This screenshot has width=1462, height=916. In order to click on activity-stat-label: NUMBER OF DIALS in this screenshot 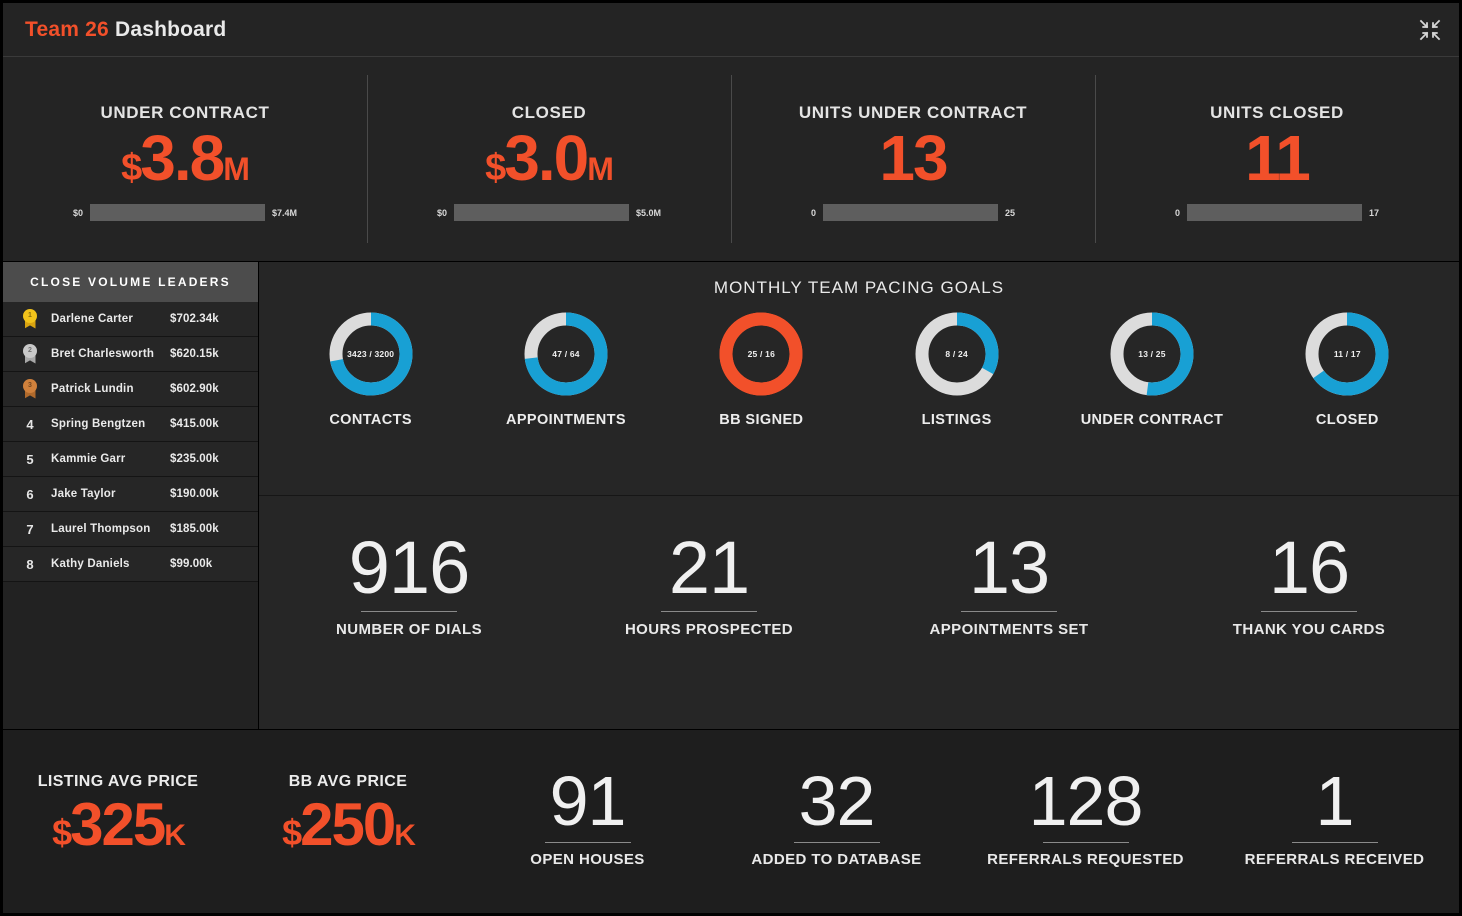, I will do `click(409, 630)`.